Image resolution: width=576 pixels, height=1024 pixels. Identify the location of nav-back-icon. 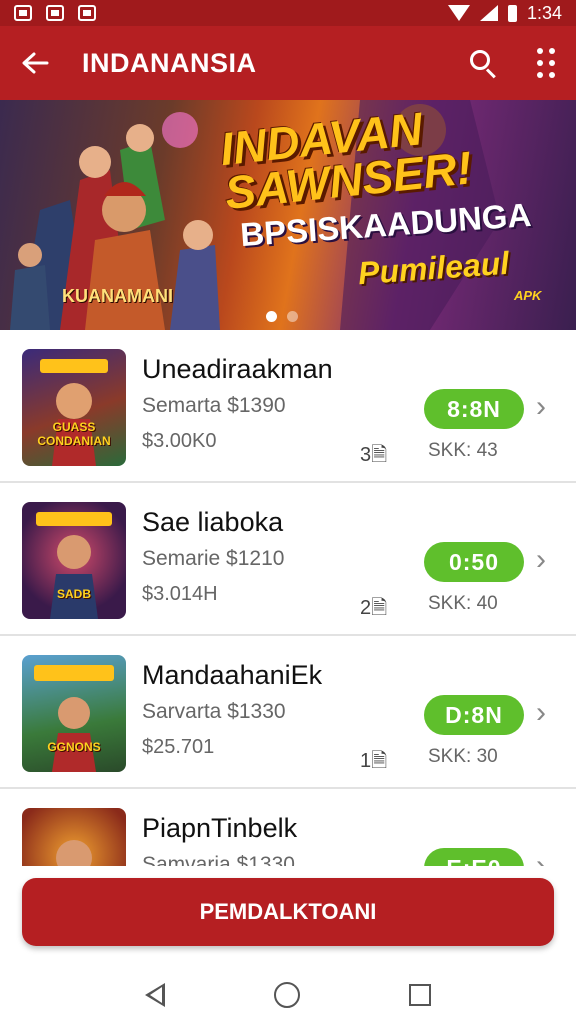
(154, 995).